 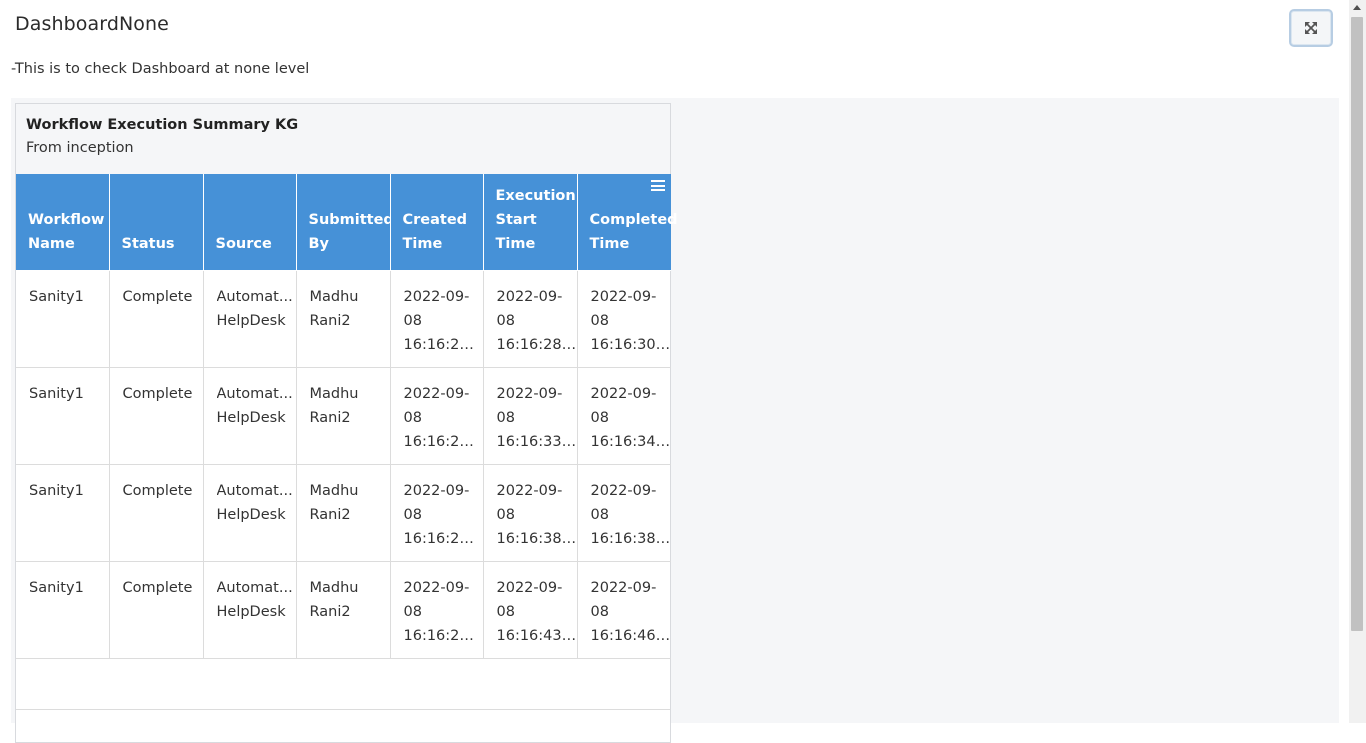 What do you see at coordinates (51, 243) in the screenshot?
I see `column-header-label: Name` at bounding box center [51, 243].